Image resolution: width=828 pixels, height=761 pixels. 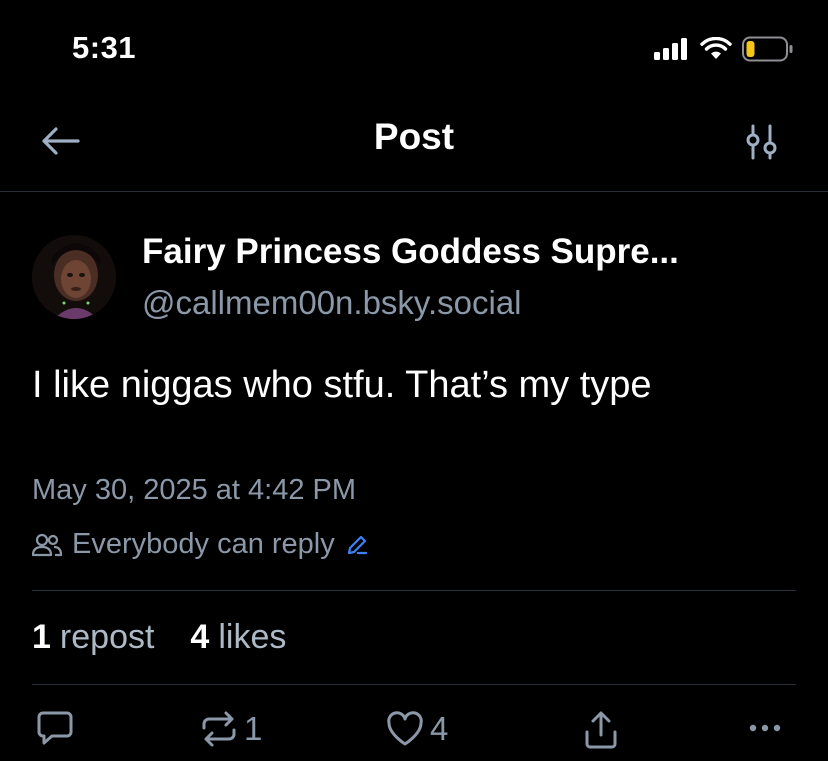 What do you see at coordinates (107, 637) in the screenshot?
I see `reposts-label: repost` at bounding box center [107, 637].